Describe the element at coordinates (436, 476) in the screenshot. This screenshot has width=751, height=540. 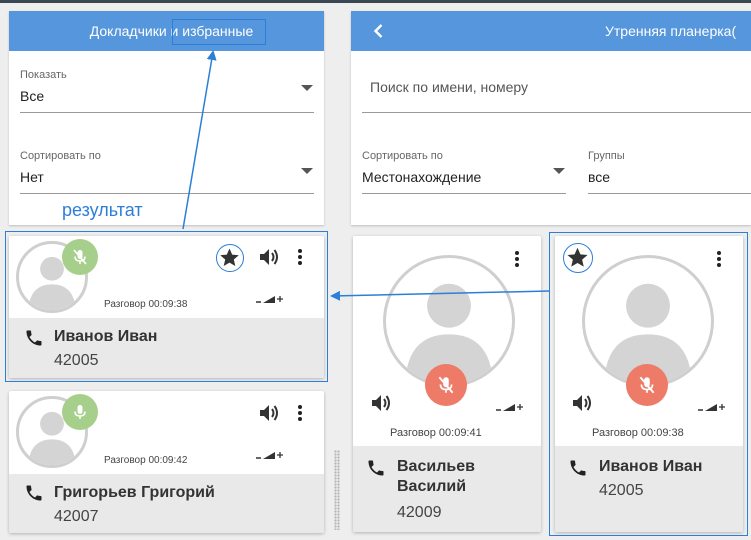
I see `participant-name: Васильев Василий` at that location.